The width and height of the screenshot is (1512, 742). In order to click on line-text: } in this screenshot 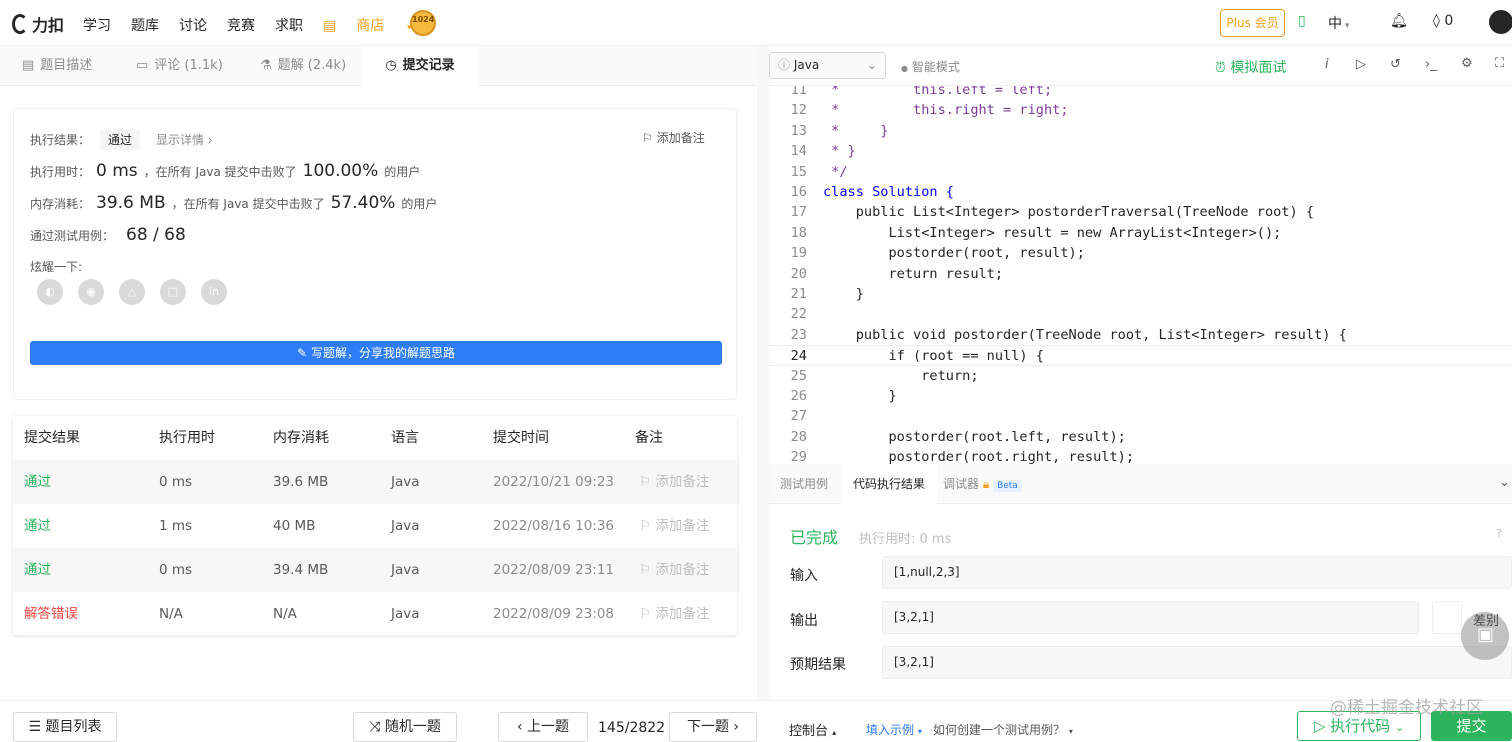, I will do `click(860, 396)`.